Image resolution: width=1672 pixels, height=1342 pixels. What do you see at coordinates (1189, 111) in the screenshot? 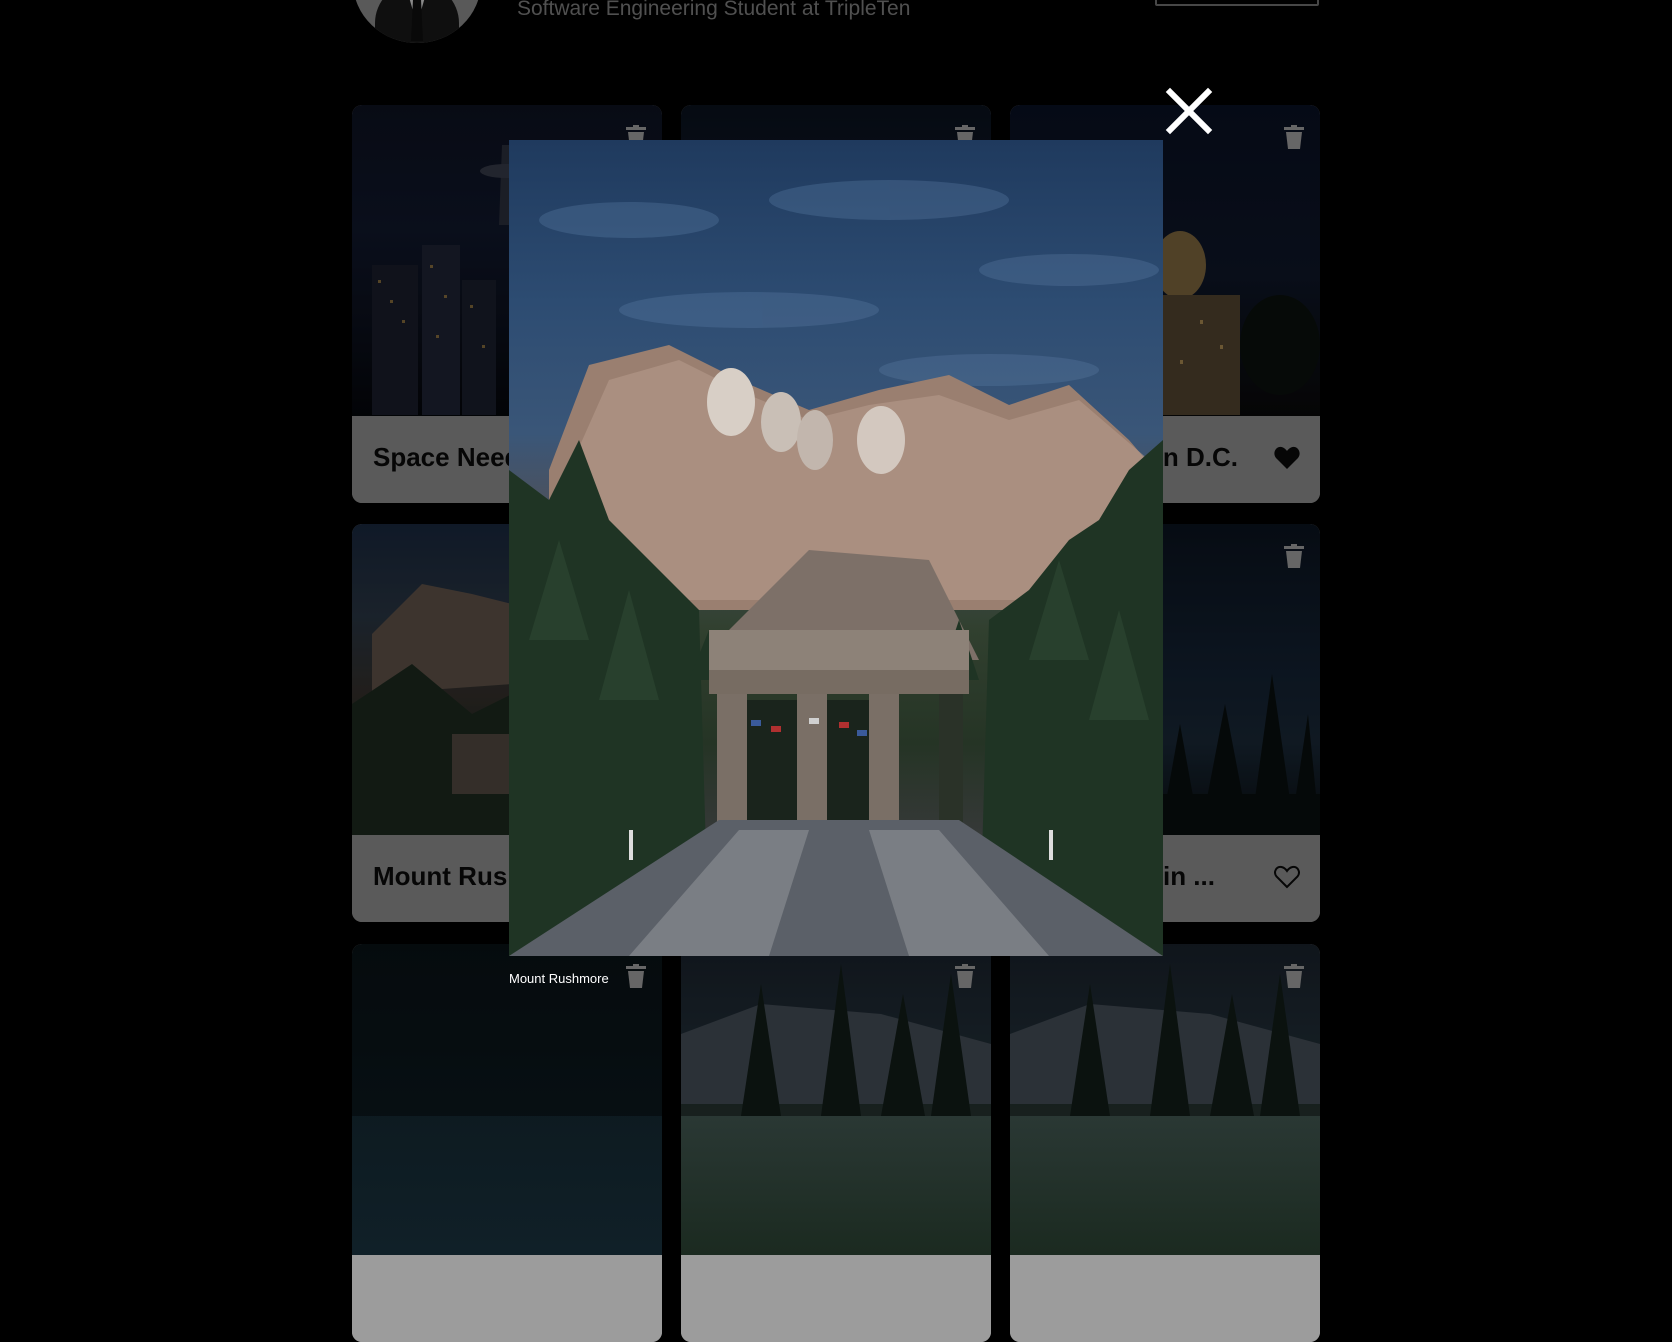
I see `close-icon` at bounding box center [1189, 111].